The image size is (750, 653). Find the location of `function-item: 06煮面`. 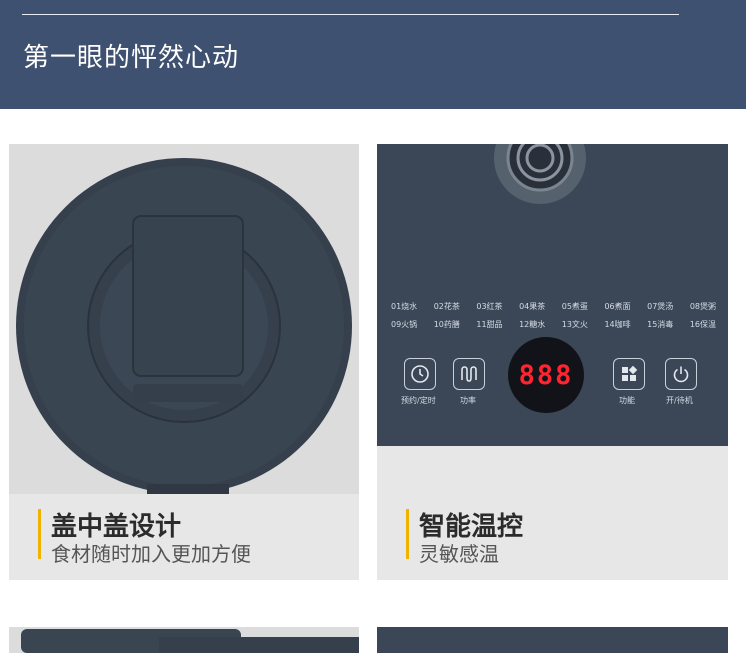

function-item: 06煮面 is located at coordinates (617, 307).